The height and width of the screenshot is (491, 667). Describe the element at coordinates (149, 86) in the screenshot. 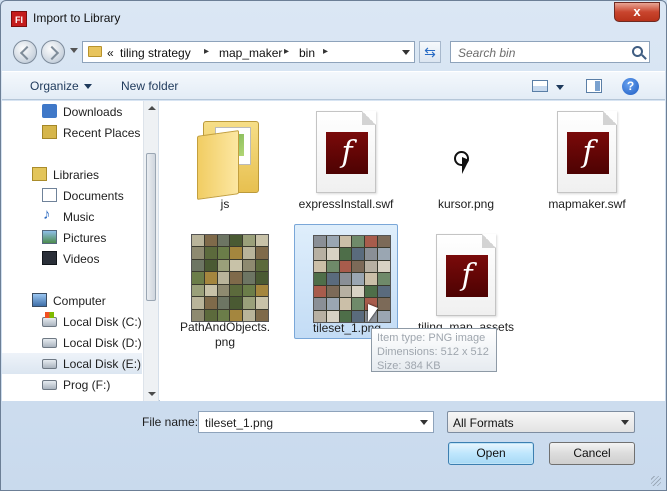

I see `new-folder-button: New folder` at that location.